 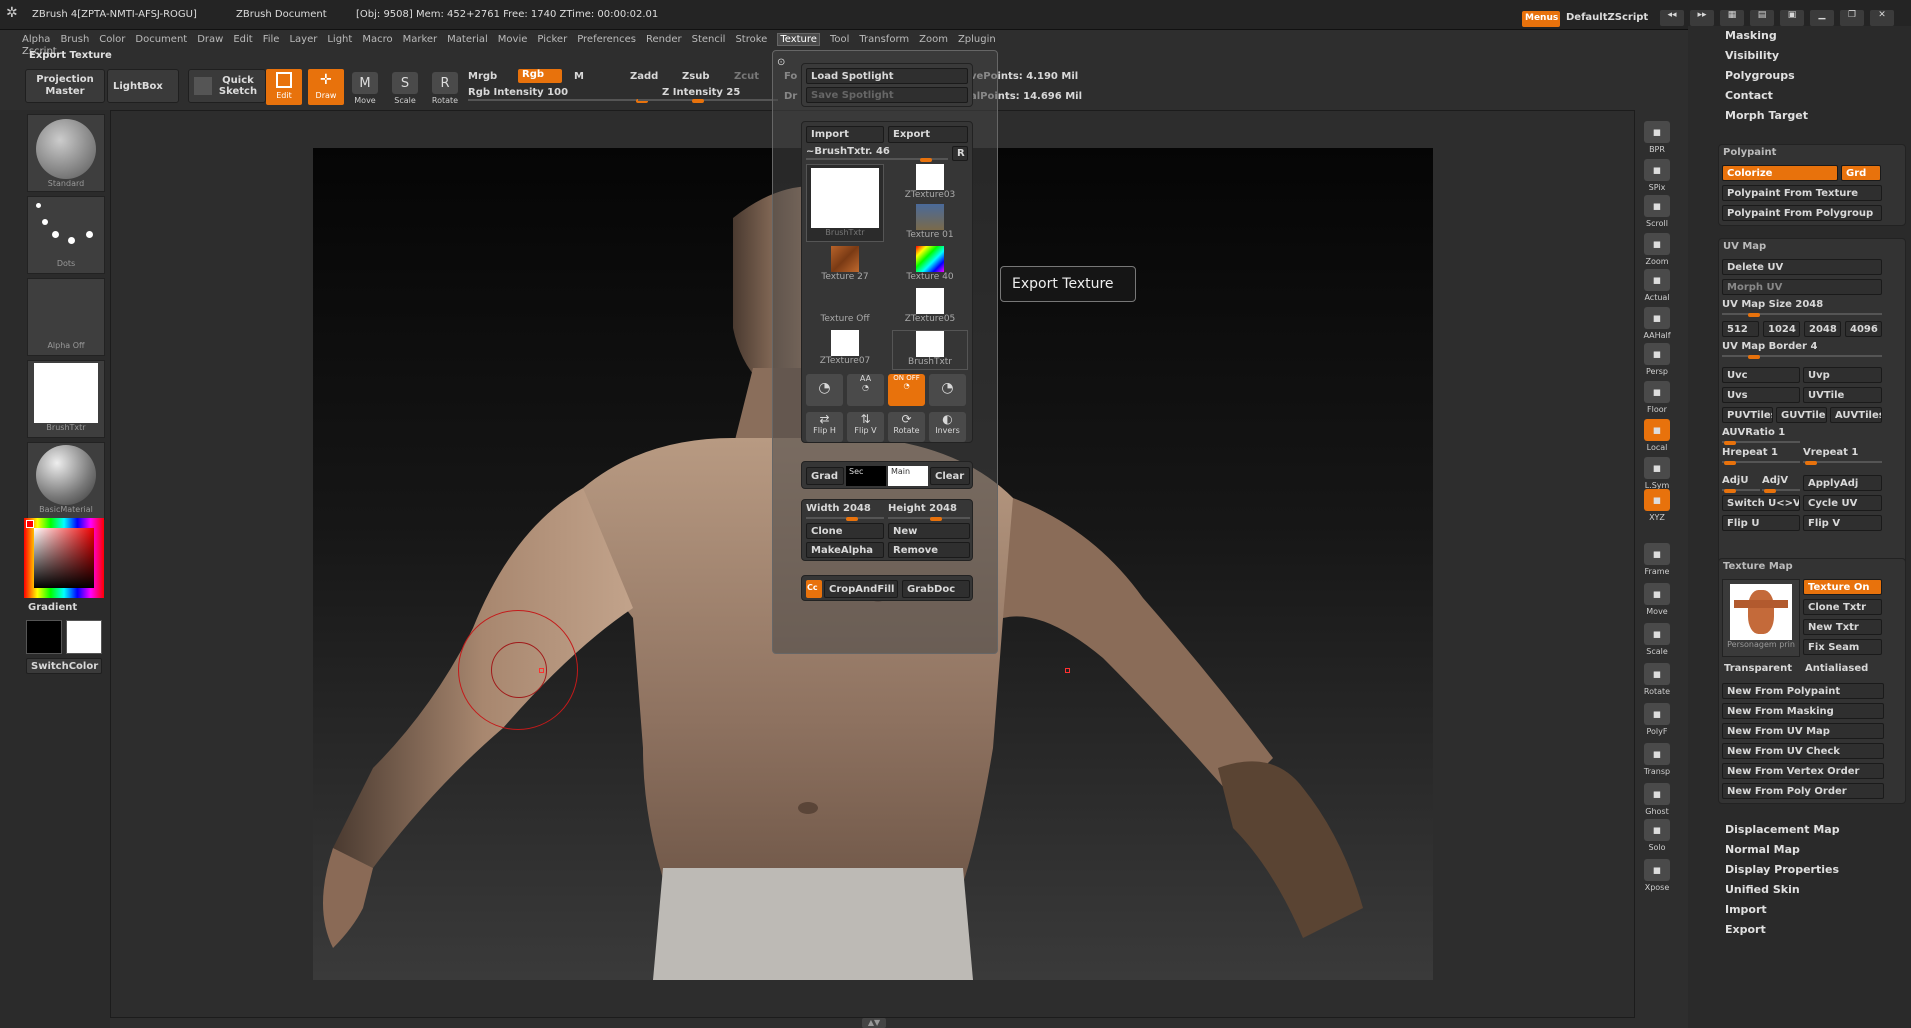 What do you see at coordinates (1803, 691) in the screenshot?
I see `new-from-polypaint-button: New From Polypaint` at bounding box center [1803, 691].